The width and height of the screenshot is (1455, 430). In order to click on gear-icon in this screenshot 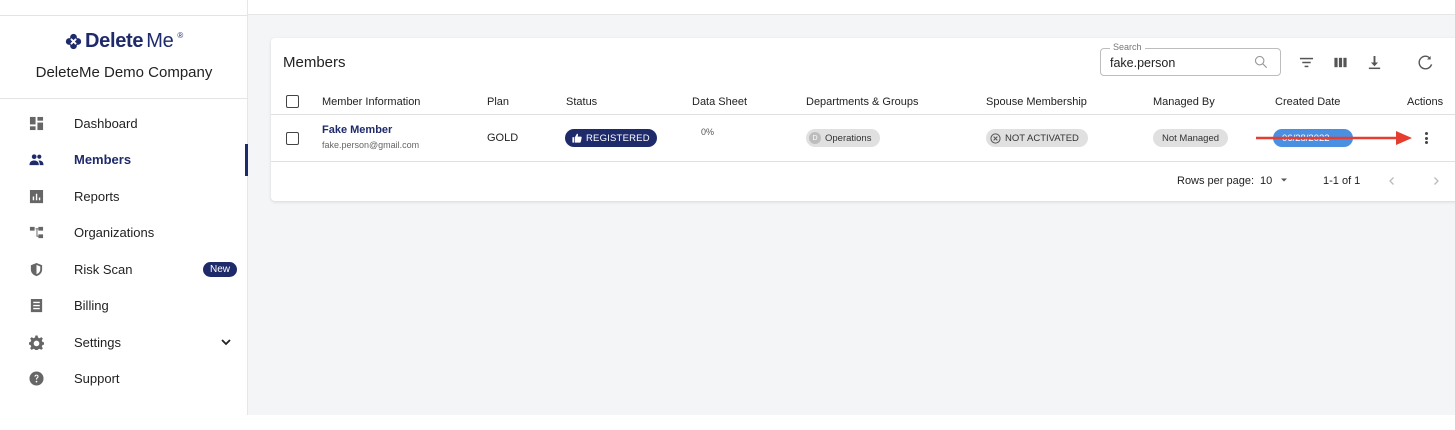, I will do `click(36, 342)`.